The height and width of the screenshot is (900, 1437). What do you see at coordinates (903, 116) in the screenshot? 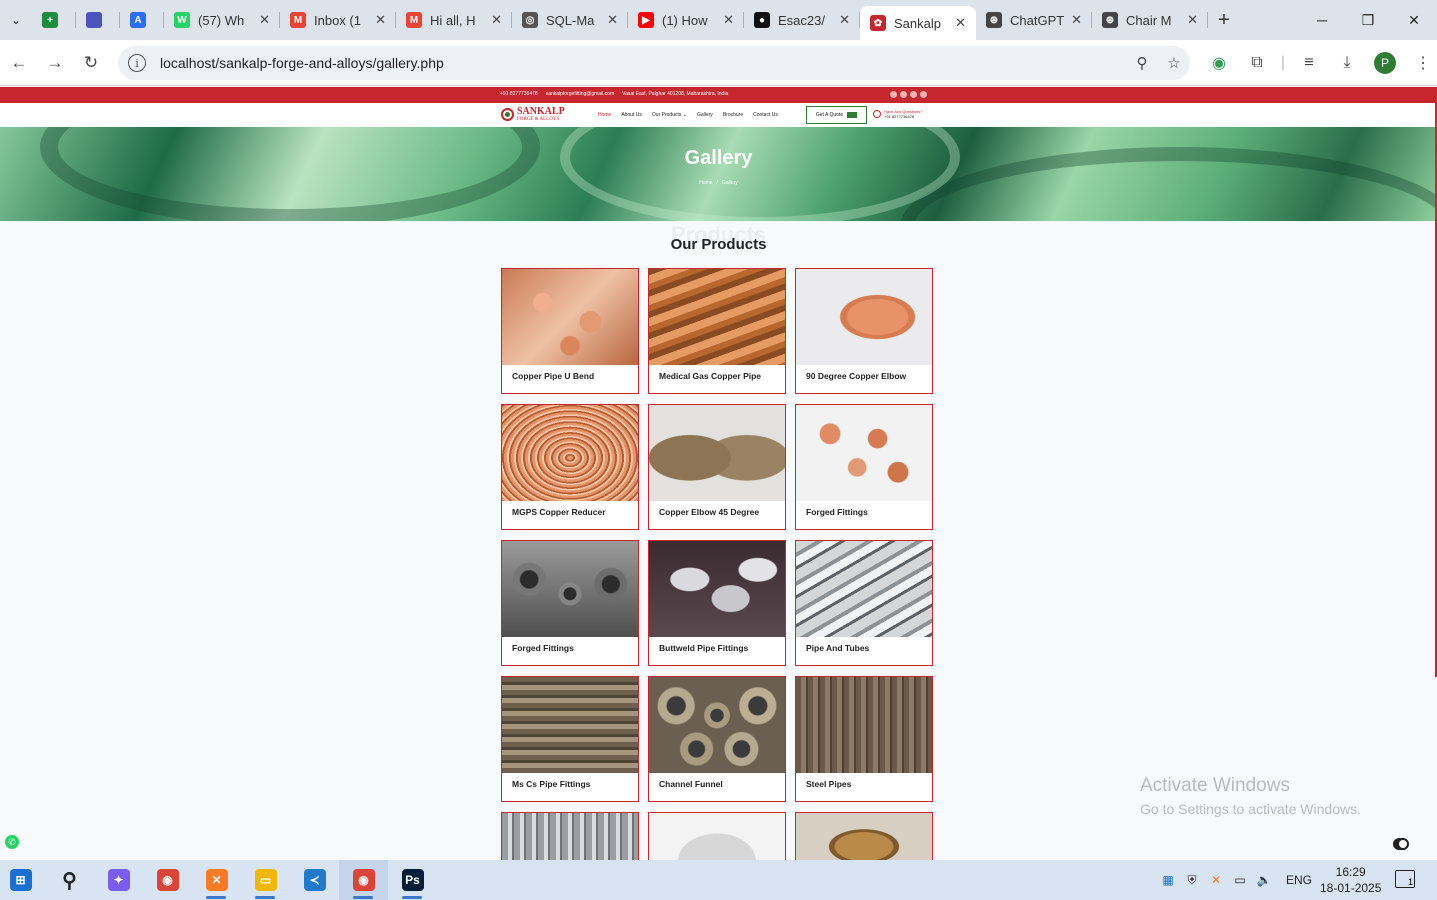
I see `call-phone: +91 8277736478` at bounding box center [903, 116].